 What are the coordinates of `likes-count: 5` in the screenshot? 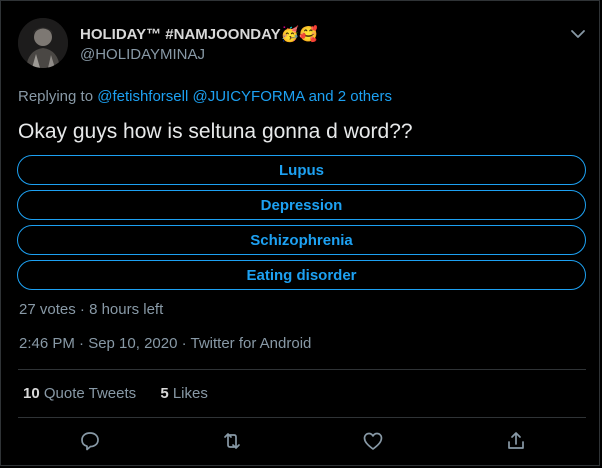 It's located at (164, 393).